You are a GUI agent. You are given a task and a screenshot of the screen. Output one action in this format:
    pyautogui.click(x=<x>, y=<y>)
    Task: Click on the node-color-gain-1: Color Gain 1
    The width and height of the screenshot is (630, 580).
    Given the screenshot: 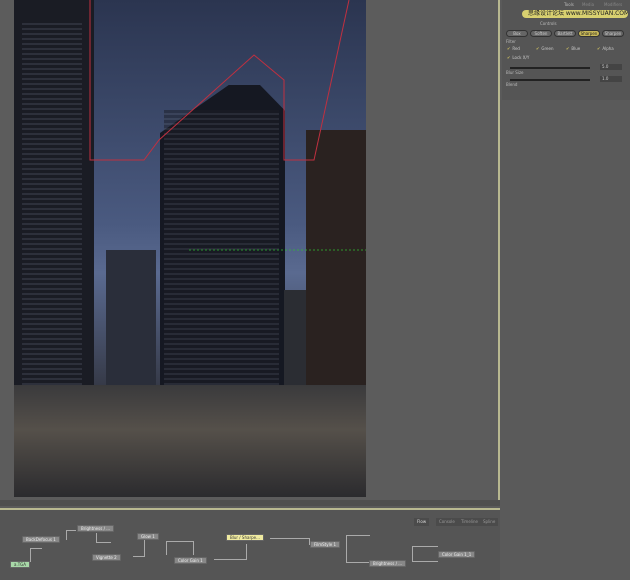 What is the action you would take?
    pyautogui.click(x=190, y=560)
    